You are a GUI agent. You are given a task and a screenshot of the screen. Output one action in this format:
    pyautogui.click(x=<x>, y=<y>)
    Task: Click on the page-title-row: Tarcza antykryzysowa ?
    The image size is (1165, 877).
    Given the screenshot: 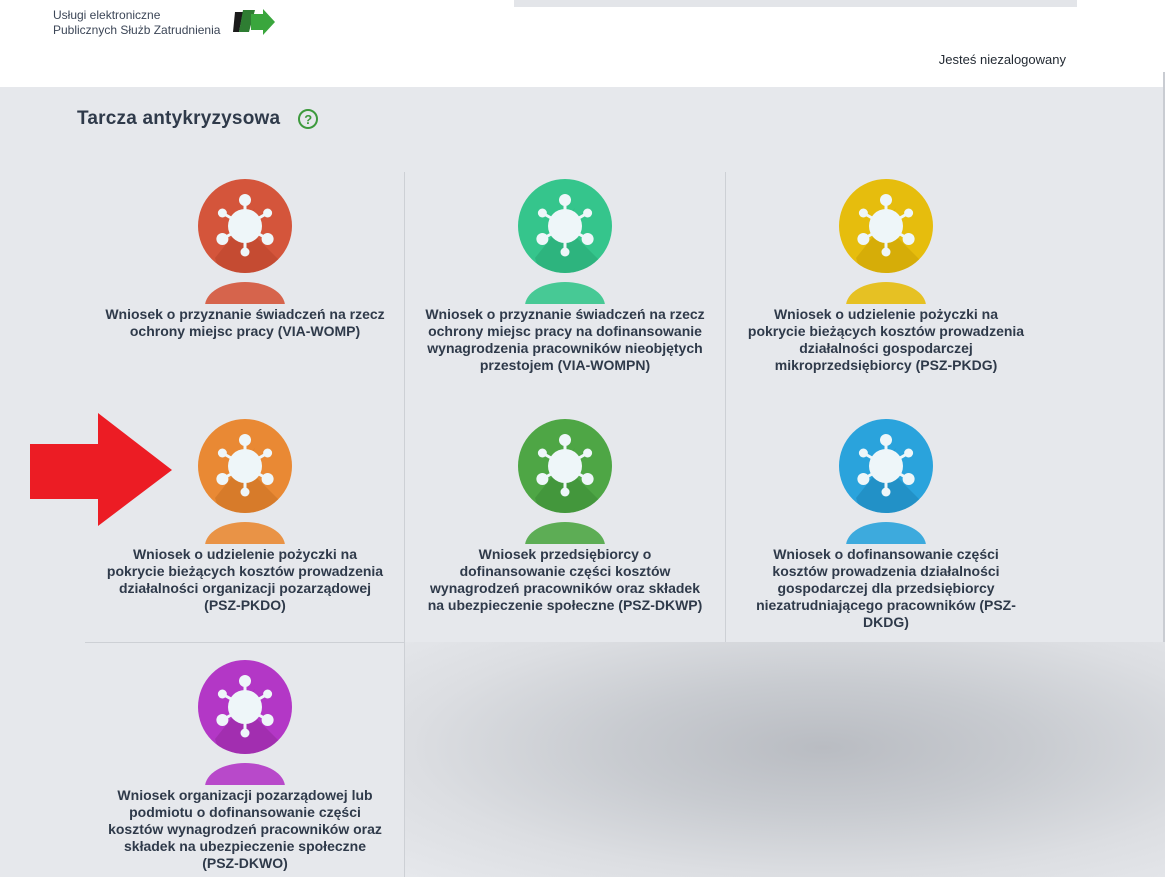 What is the action you would take?
    pyautogui.click(x=198, y=119)
    